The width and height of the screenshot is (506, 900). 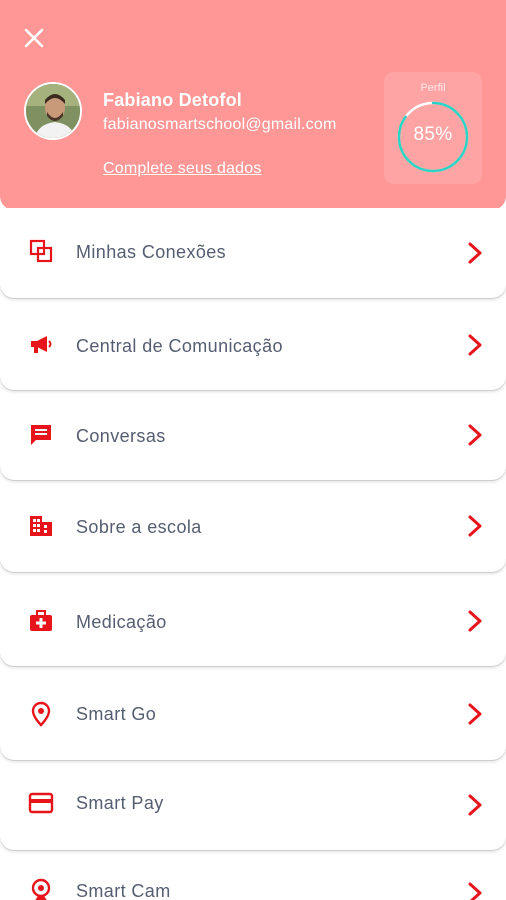 What do you see at coordinates (172, 100) in the screenshot?
I see `user-name: Fabiano Detofol` at bounding box center [172, 100].